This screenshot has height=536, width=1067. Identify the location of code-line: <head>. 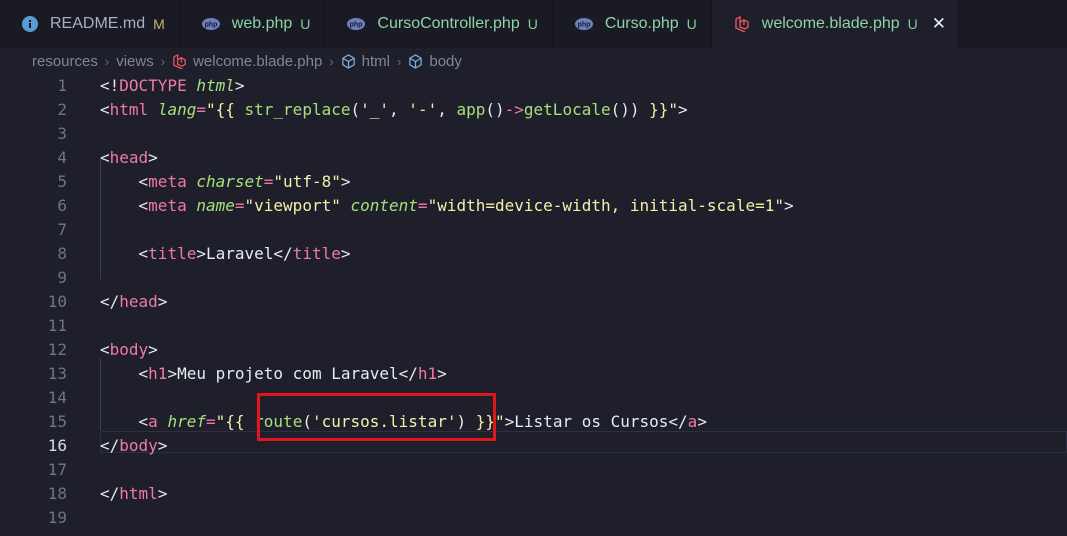
(129, 157).